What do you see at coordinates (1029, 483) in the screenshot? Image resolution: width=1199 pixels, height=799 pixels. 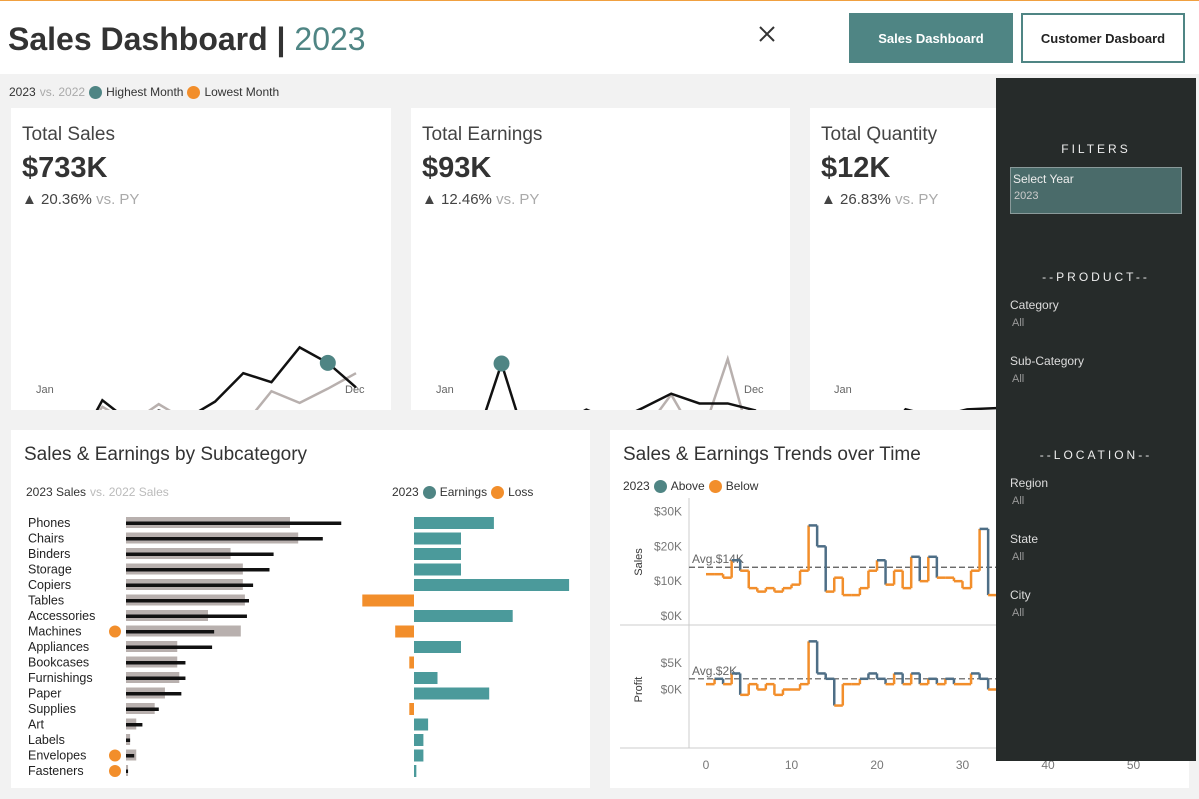 I see `region-filter-label: Region` at bounding box center [1029, 483].